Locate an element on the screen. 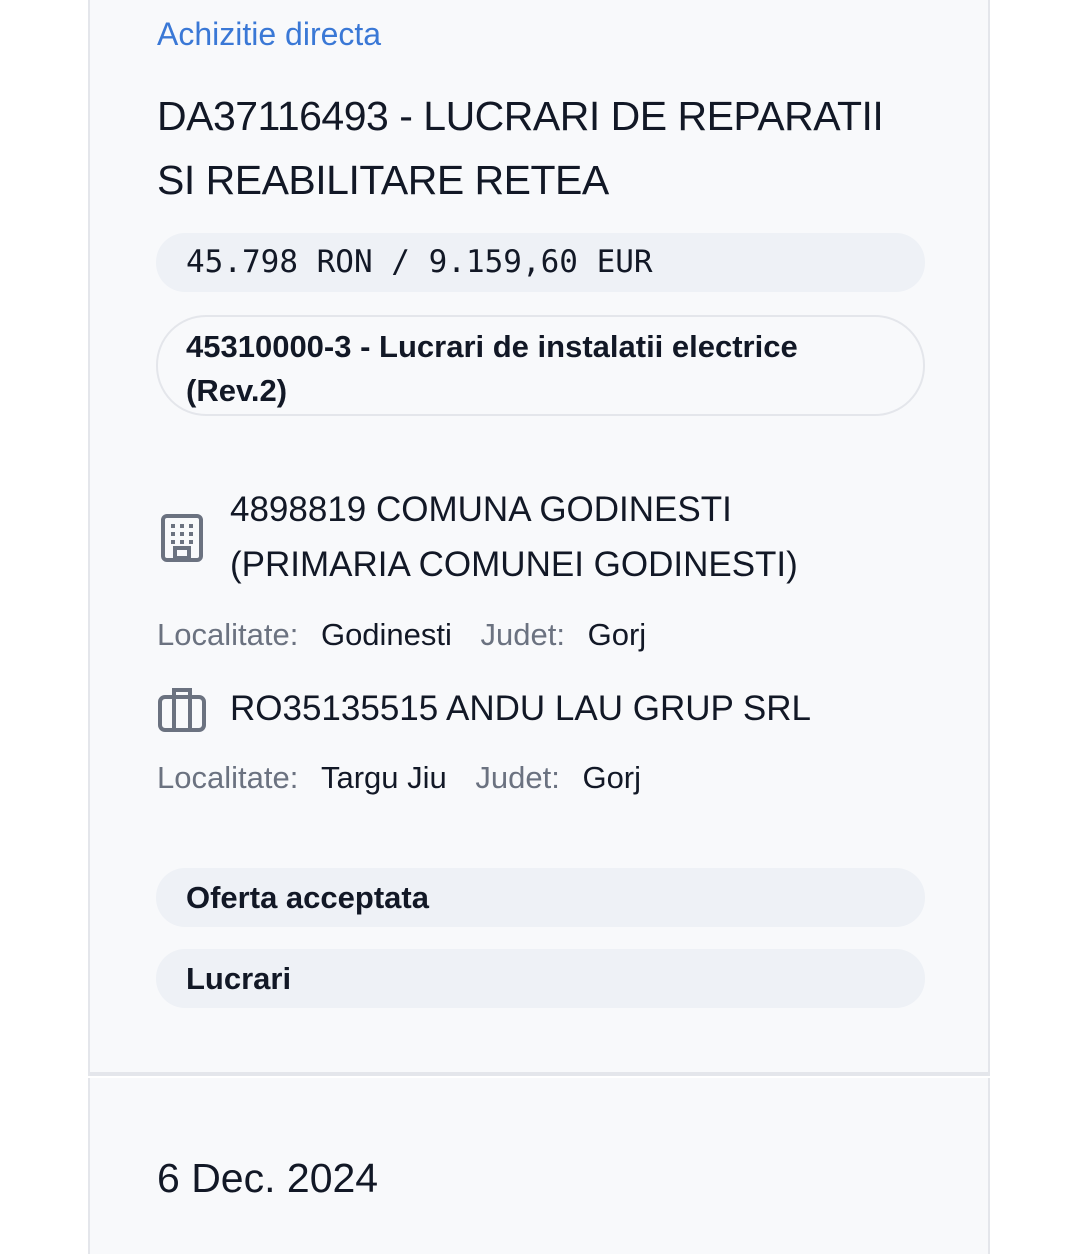 The width and height of the screenshot is (1077, 1254). building-icon is located at coordinates (182, 538).